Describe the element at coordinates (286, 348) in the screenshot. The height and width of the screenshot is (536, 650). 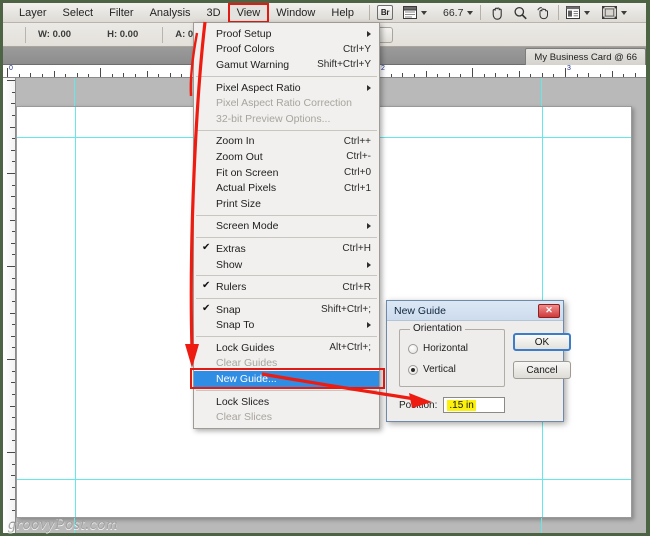
I see `menu-item-lock-guides: Lock Guides Alt+Ctrl+;` at that location.